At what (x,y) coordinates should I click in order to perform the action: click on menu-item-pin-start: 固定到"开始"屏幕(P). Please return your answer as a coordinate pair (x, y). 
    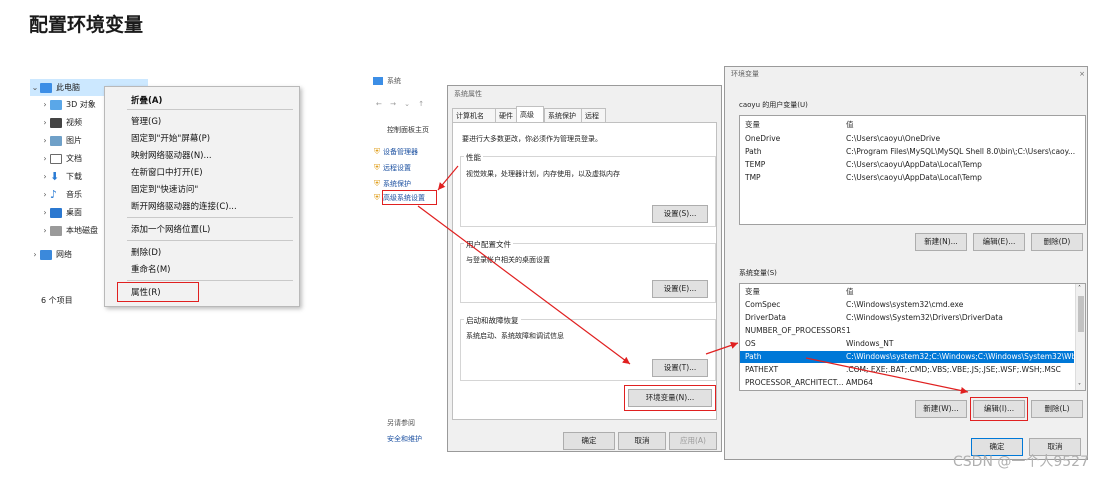
    Looking at the image, I should click on (170, 138).